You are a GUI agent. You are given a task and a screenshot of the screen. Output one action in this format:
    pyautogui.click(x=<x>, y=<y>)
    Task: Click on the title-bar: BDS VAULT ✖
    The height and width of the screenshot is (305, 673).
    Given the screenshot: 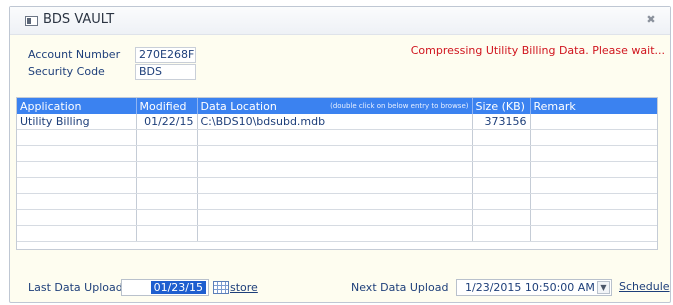 What is the action you would take?
    pyautogui.click(x=340, y=21)
    